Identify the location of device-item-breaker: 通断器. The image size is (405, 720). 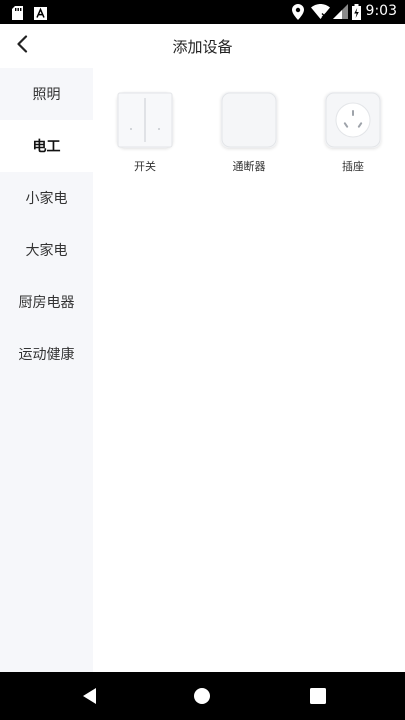
(249, 133).